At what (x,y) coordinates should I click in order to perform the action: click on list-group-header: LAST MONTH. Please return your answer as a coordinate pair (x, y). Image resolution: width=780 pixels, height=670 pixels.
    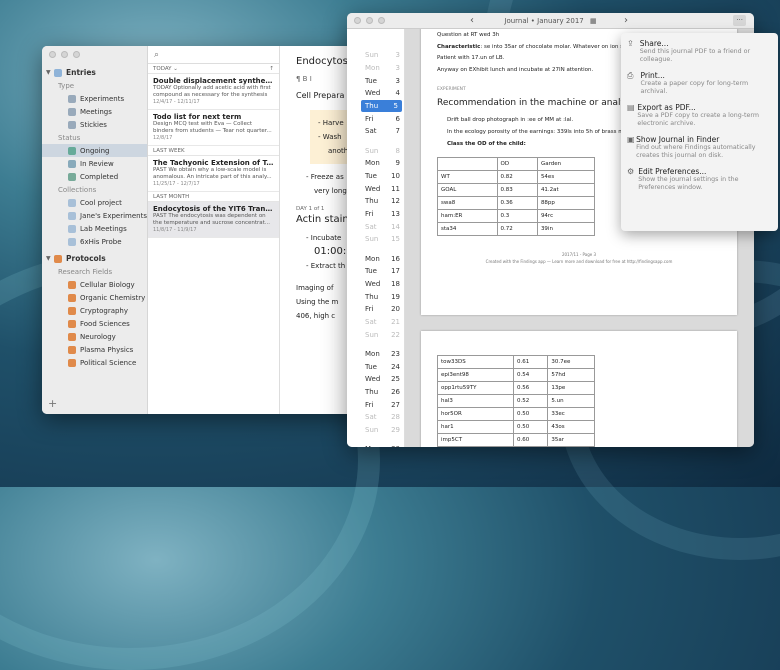
    Looking at the image, I should click on (213, 197).